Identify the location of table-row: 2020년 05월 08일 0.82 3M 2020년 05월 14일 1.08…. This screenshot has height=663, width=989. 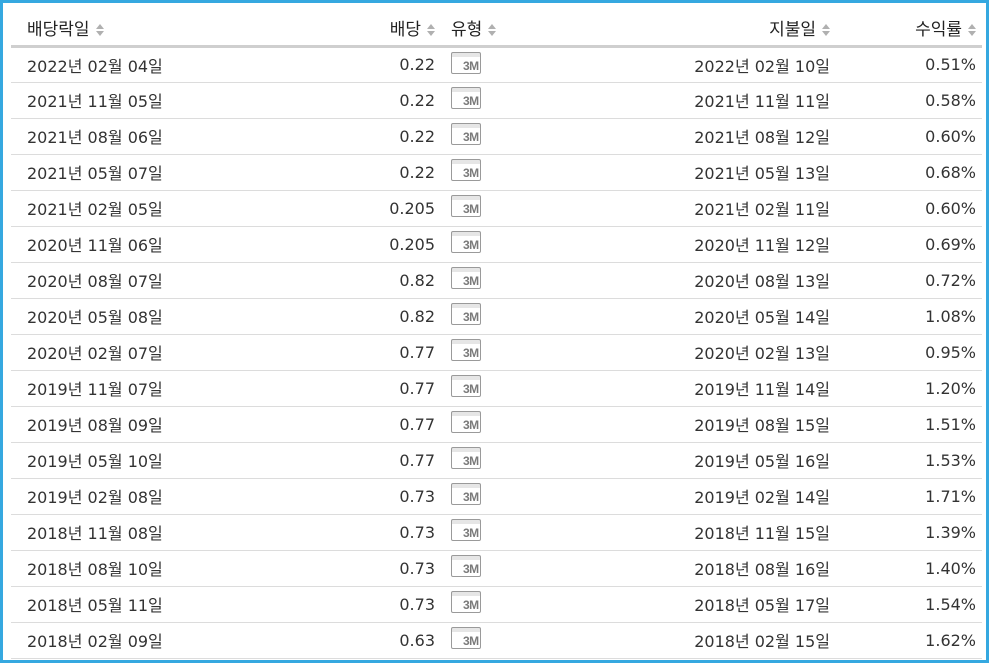
(496, 316).